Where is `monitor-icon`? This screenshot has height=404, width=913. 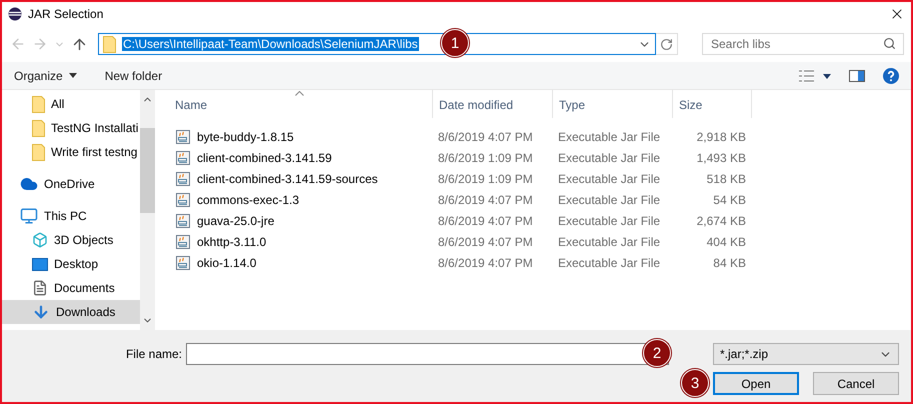 monitor-icon is located at coordinates (29, 216).